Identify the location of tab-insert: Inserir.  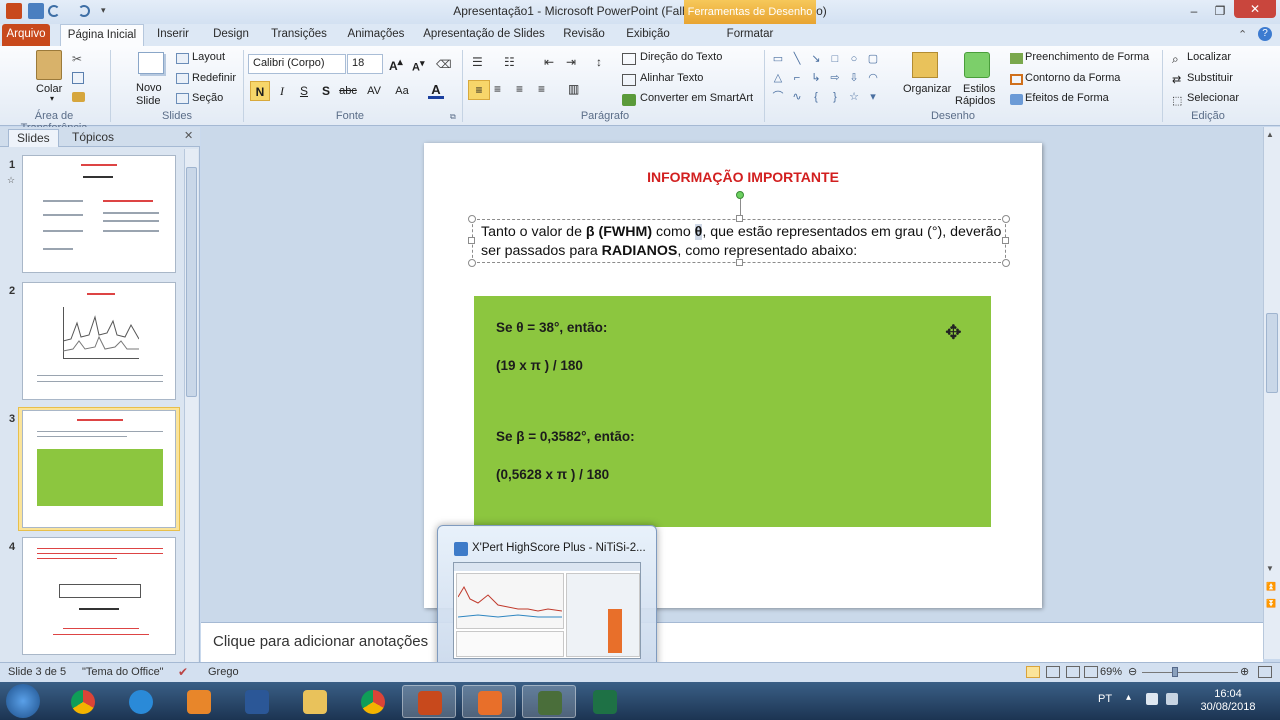
(173, 35).